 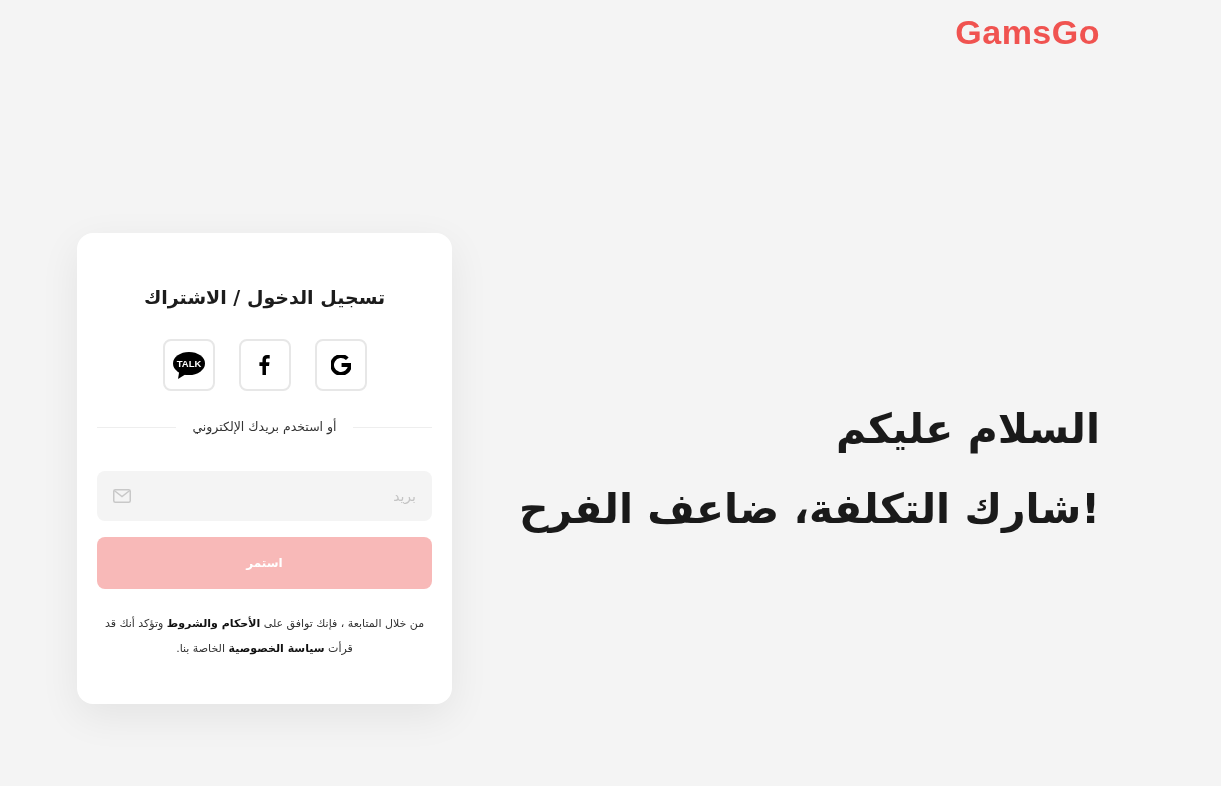 I want to click on terms-link: الأحكام والشروط, so click(x=213, y=623).